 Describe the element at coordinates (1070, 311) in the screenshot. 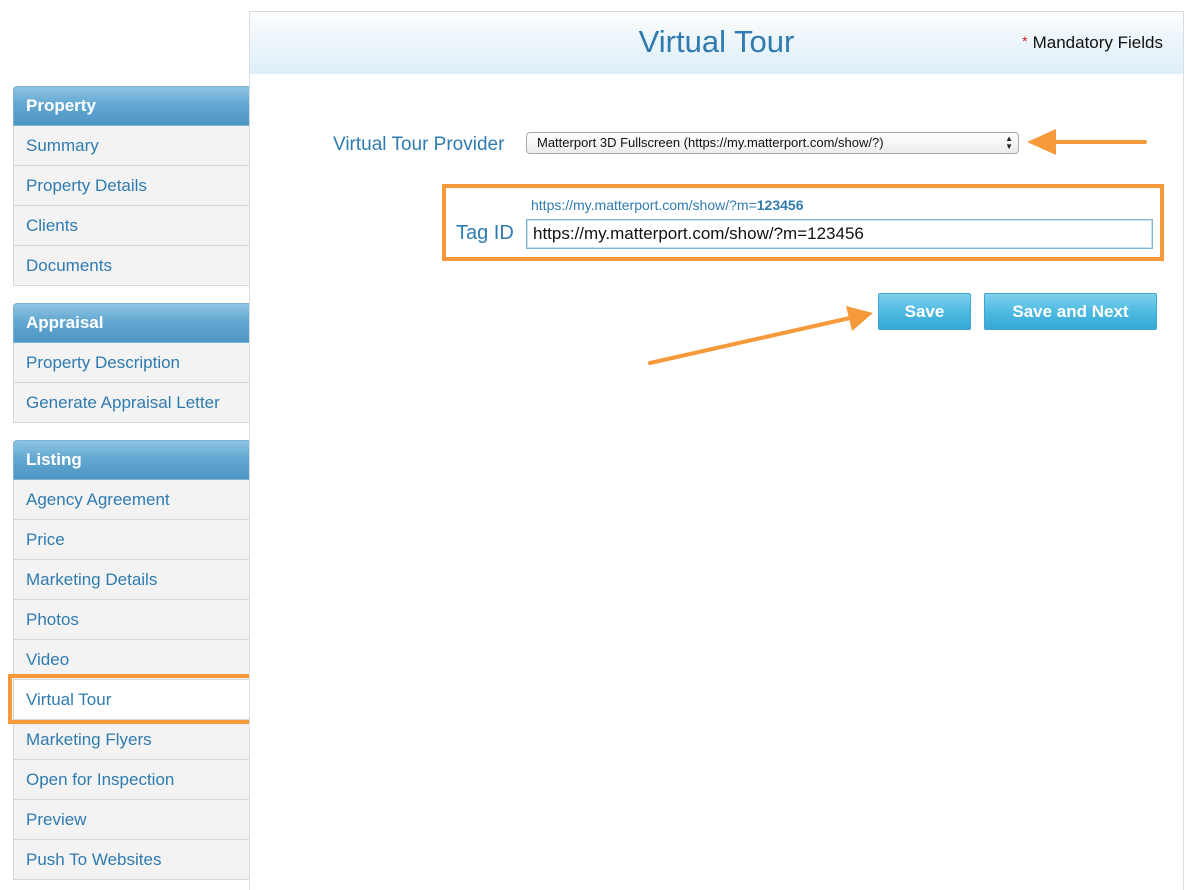

I see `save-and-next-button: Save and Next` at that location.